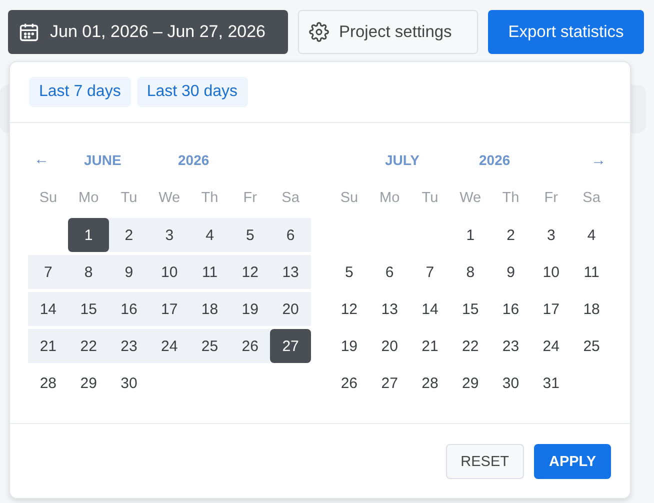 This screenshot has height=503, width=654. I want to click on apply-button: APPLY, so click(572, 461).